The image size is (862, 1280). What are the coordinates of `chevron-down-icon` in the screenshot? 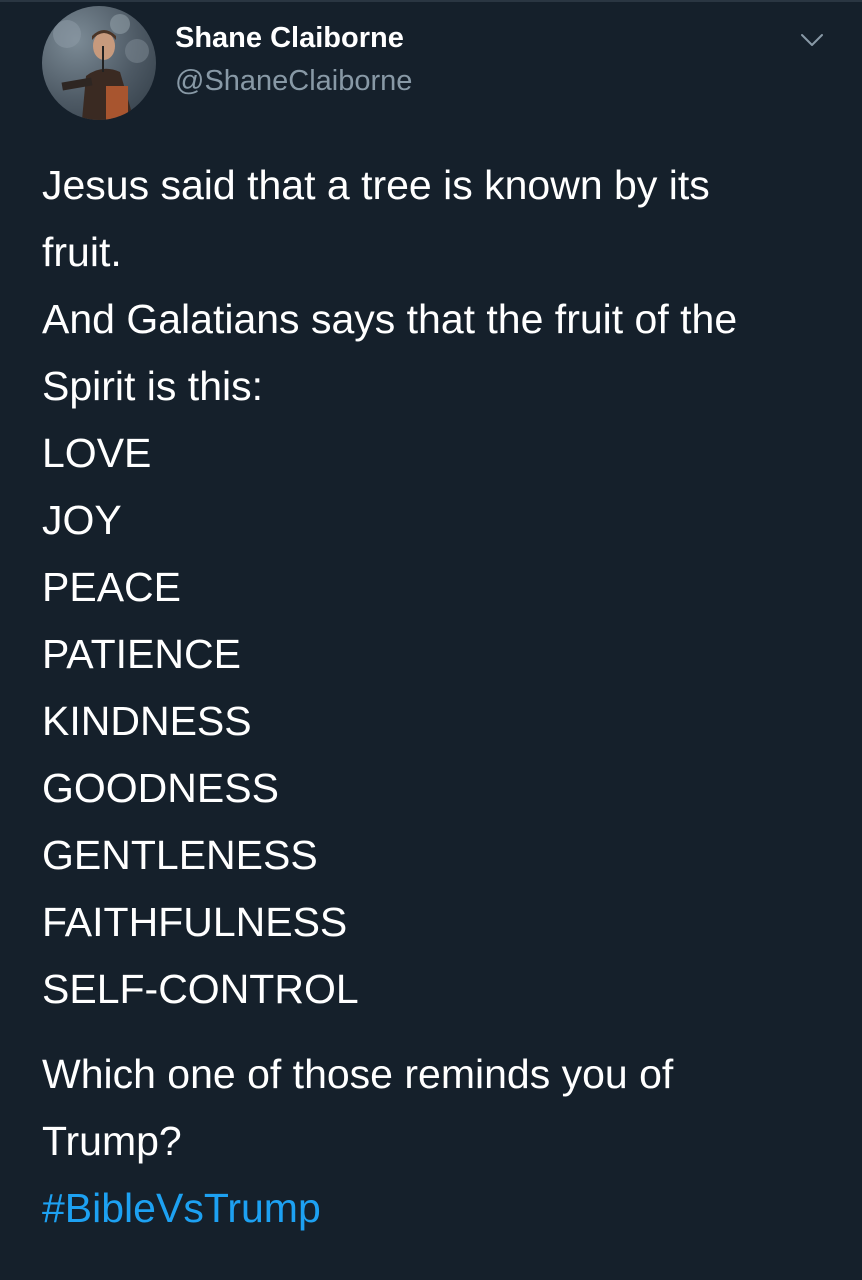 It's located at (812, 40).